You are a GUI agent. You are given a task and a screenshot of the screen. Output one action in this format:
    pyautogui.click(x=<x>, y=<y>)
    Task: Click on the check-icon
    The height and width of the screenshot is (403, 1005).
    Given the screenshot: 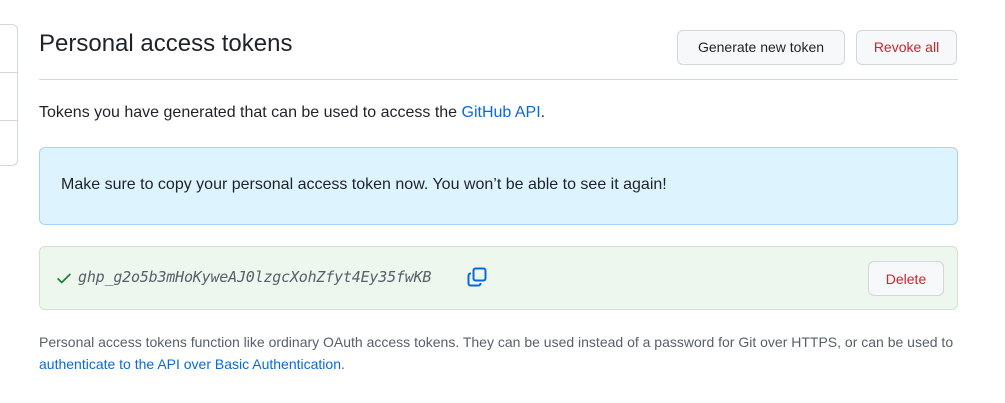 What is the action you would take?
    pyautogui.click(x=64, y=278)
    